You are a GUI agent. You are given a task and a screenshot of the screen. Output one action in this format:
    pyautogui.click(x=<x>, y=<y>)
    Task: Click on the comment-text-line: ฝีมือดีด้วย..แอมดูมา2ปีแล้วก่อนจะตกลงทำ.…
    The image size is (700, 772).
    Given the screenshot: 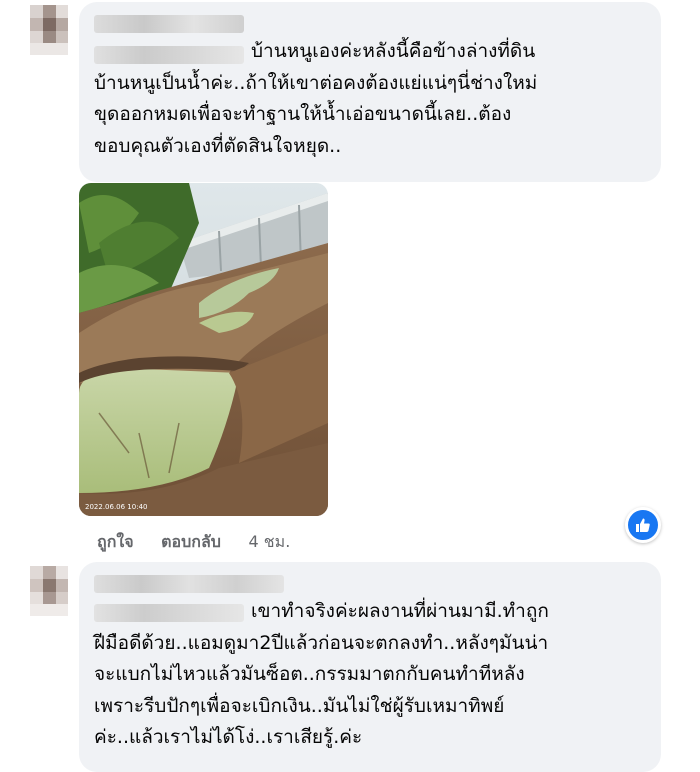 What is the action you would take?
    pyautogui.click(x=321, y=642)
    